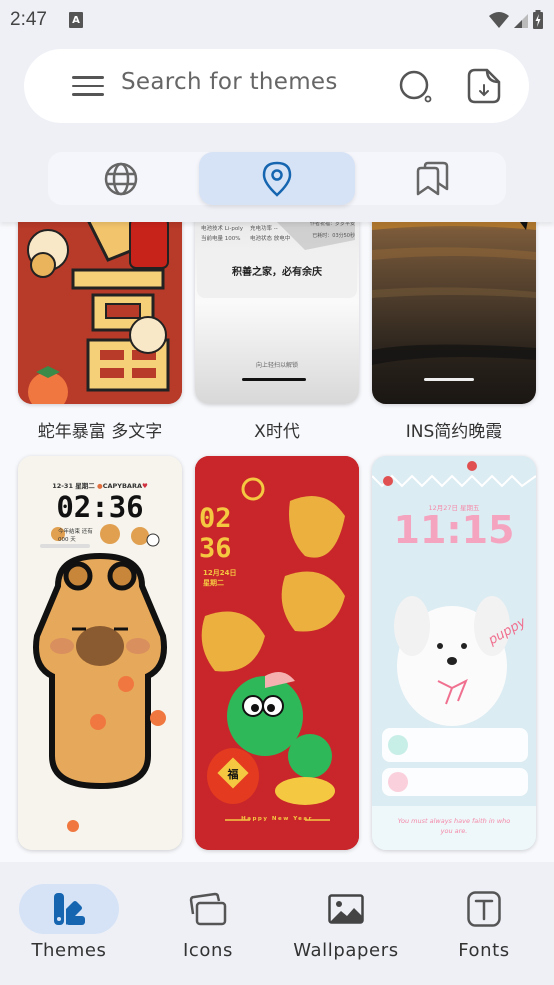 This screenshot has width=554, height=985. I want to click on theme-card: 12-31 星期二 ●CAPYBARA♥ 02:36 今年结束 还有 000 天, so click(100, 653).